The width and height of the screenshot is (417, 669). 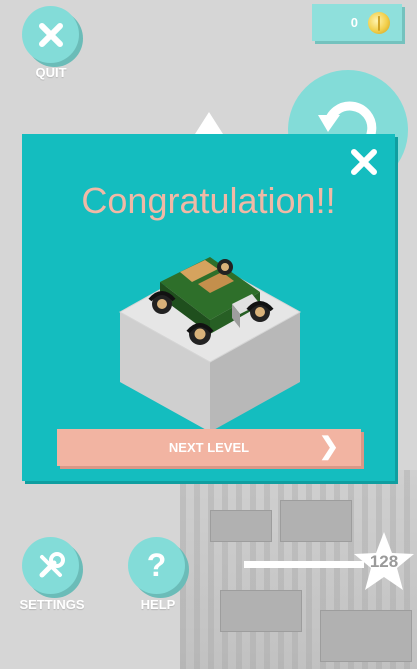 What do you see at coordinates (379, 22) in the screenshot?
I see `coin-icon: ❘` at bounding box center [379, 22].